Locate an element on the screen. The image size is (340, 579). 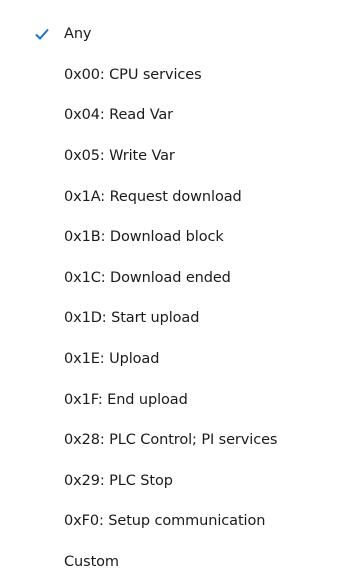
menu-item-label: 0x1A: Request download is located at coordinates (153, 196).